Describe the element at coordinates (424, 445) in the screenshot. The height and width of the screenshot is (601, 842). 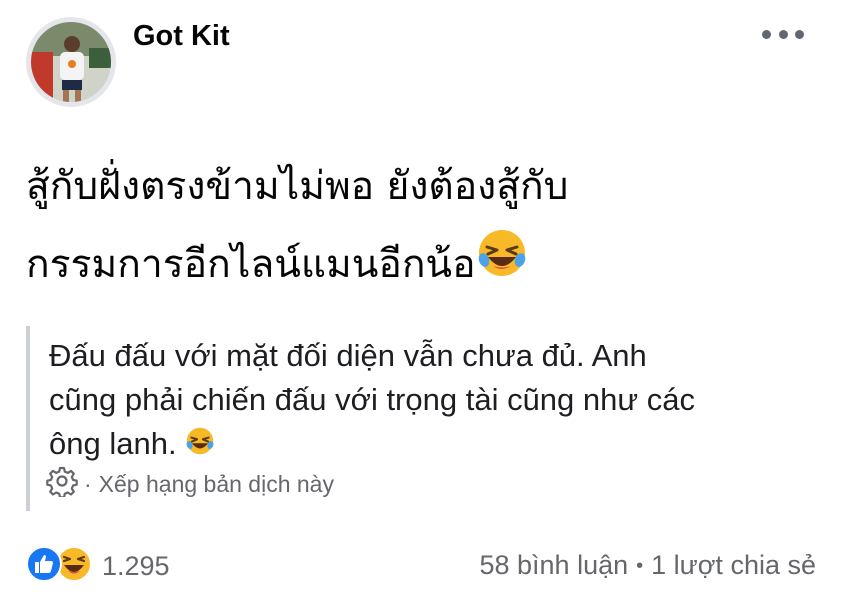
I see `translation-line-3: ông lanh.` at that location.